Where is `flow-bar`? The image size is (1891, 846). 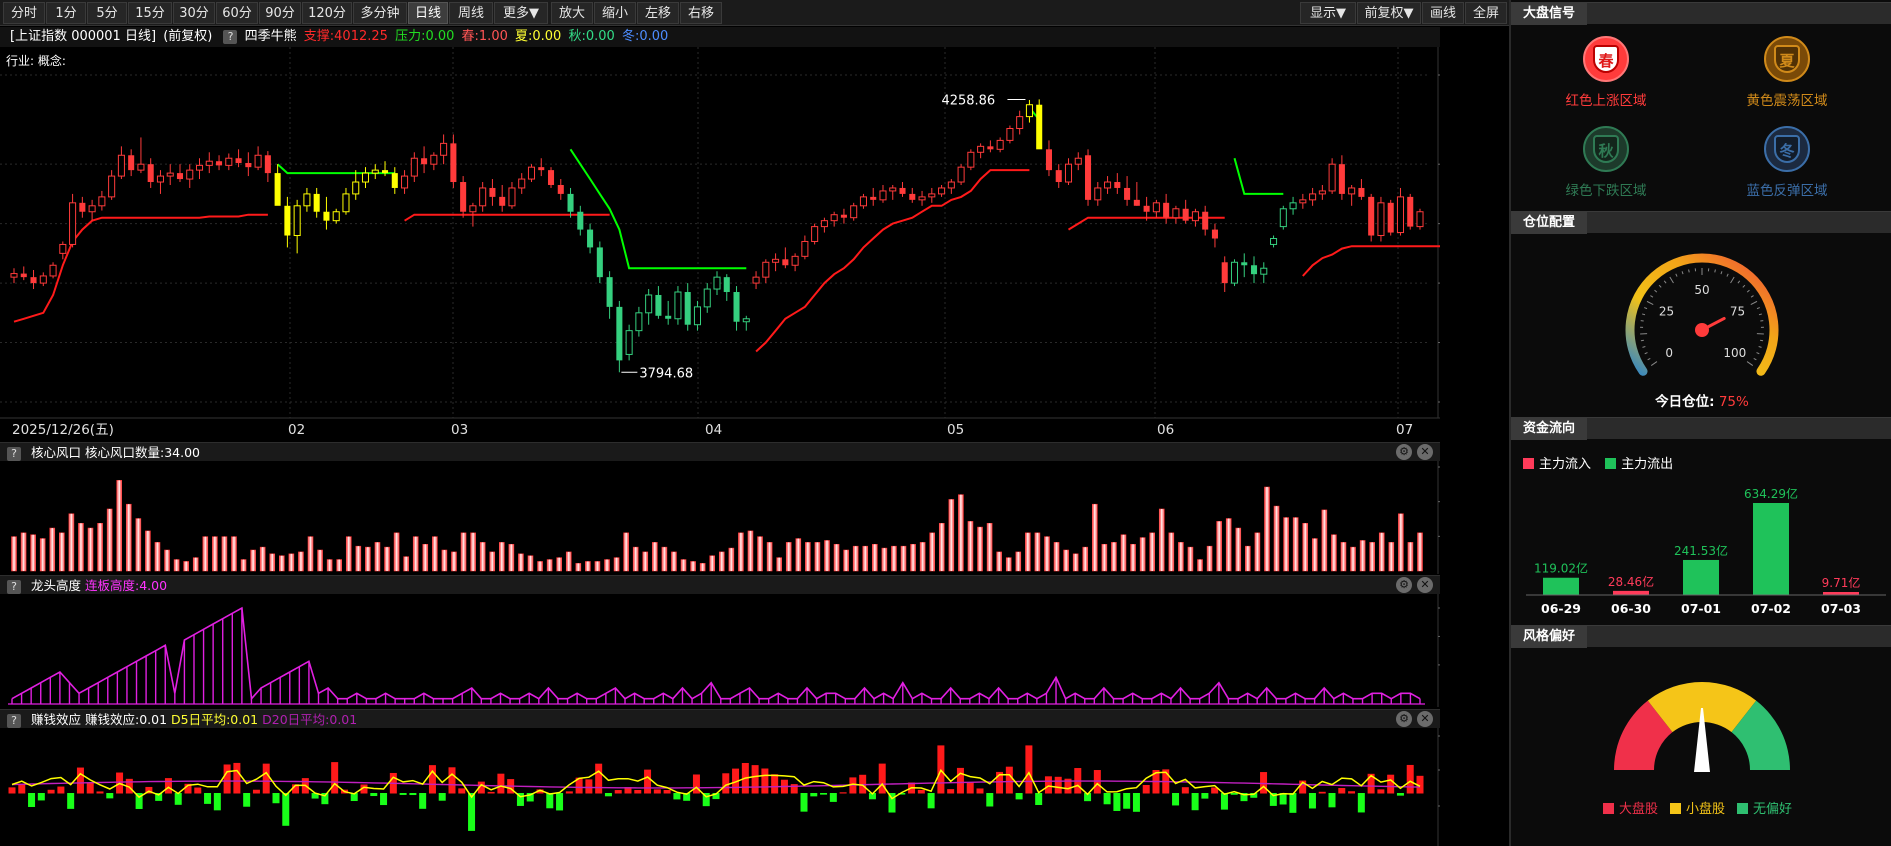
flow-bar is located at coordinates (1561, 586).